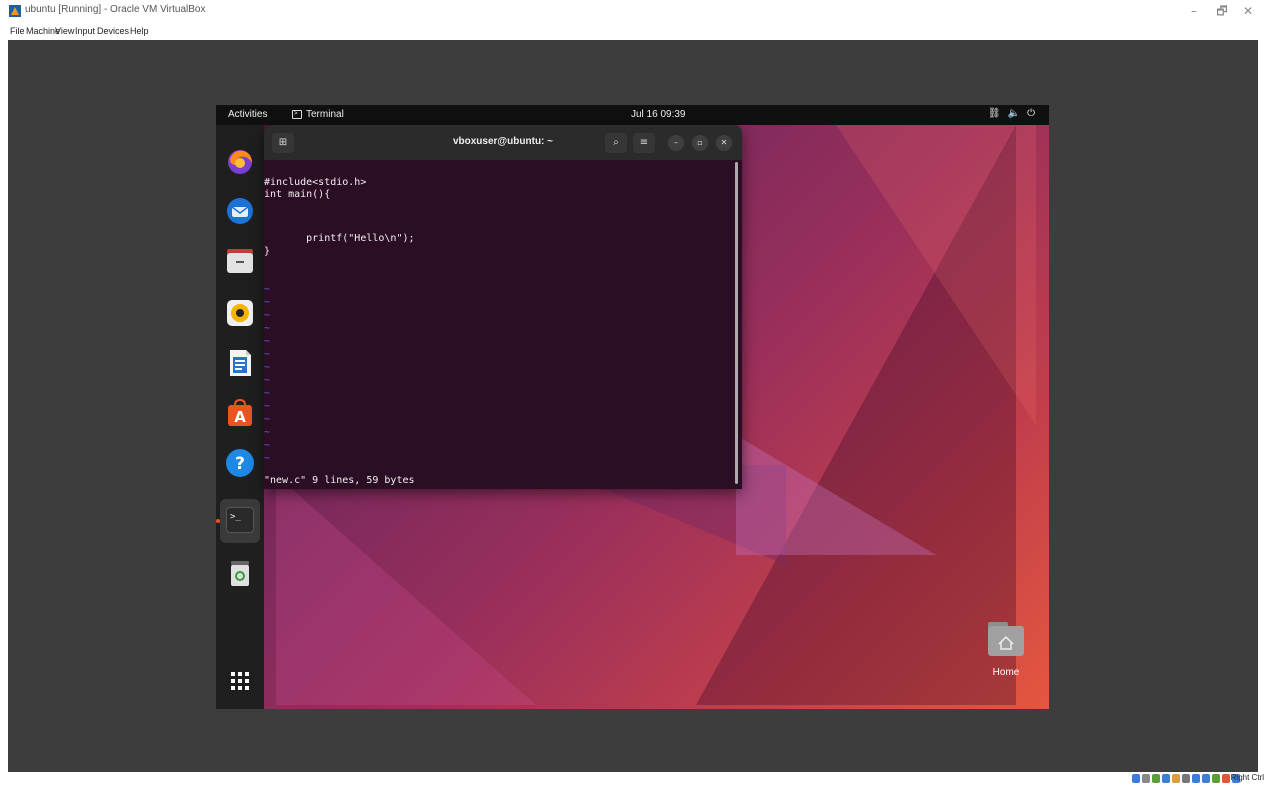 This screenshot has width=1266, height=785. I want to click on focused-app-indicator: > Terminal, so click(318, 114).